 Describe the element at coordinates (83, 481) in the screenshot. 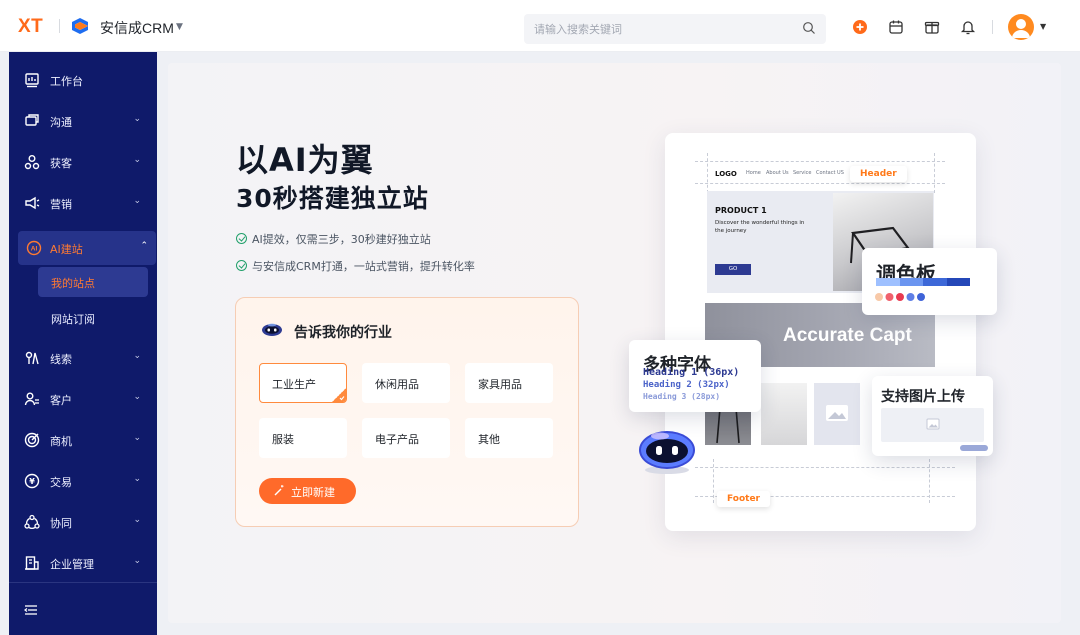

I see `sidebar-item-transactions: ¥ 交易 ⌄` at that location.